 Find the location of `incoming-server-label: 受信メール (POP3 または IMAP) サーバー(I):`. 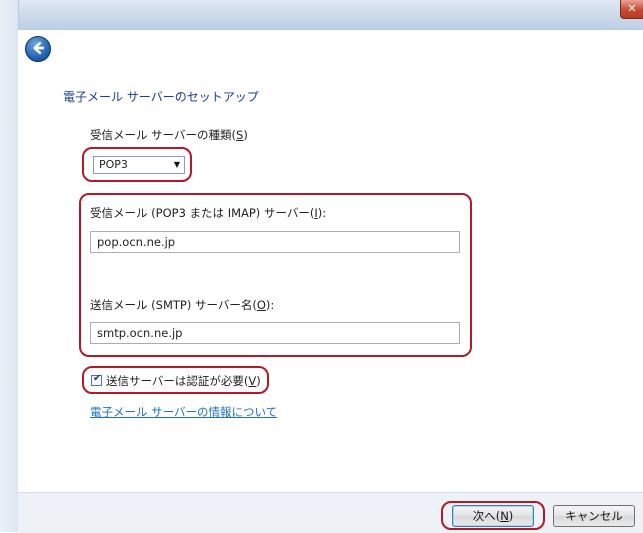

incoming-server-label: 受信メール (POP3 または IMAP) サーバー(I): is located at coordinates (208, 213).